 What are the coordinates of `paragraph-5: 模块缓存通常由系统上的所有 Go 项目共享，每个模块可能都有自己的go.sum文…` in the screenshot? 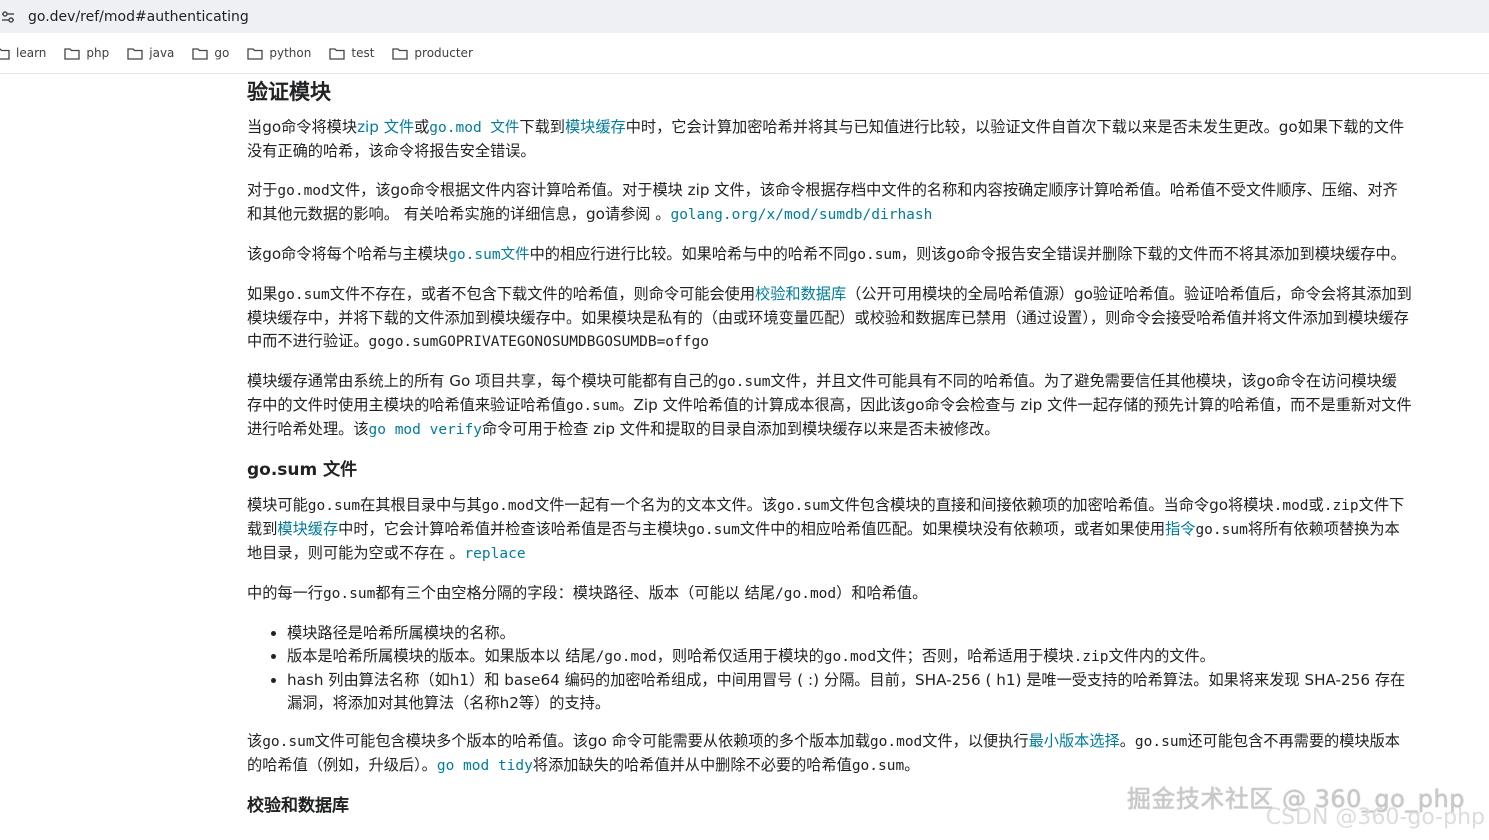 It's located at (829, 405).